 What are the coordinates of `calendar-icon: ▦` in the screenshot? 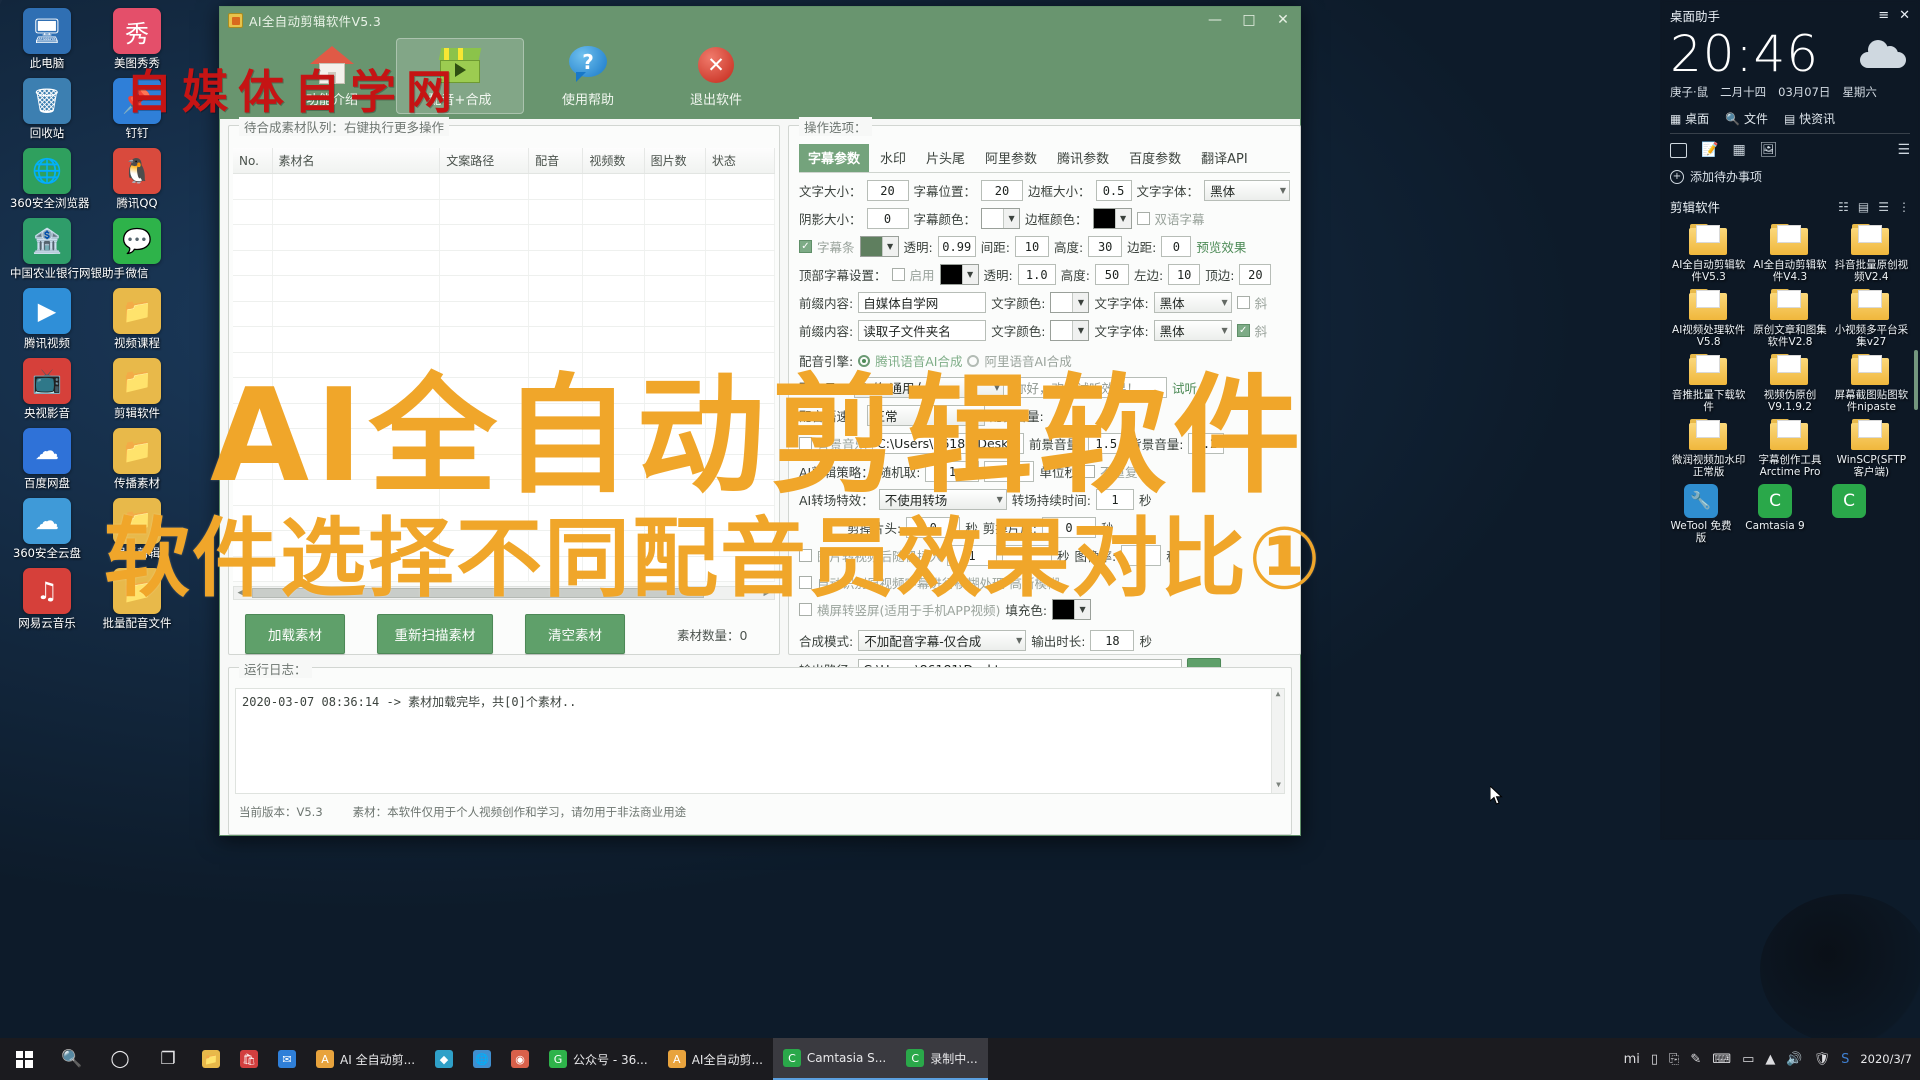 It's located at (1738, 150).